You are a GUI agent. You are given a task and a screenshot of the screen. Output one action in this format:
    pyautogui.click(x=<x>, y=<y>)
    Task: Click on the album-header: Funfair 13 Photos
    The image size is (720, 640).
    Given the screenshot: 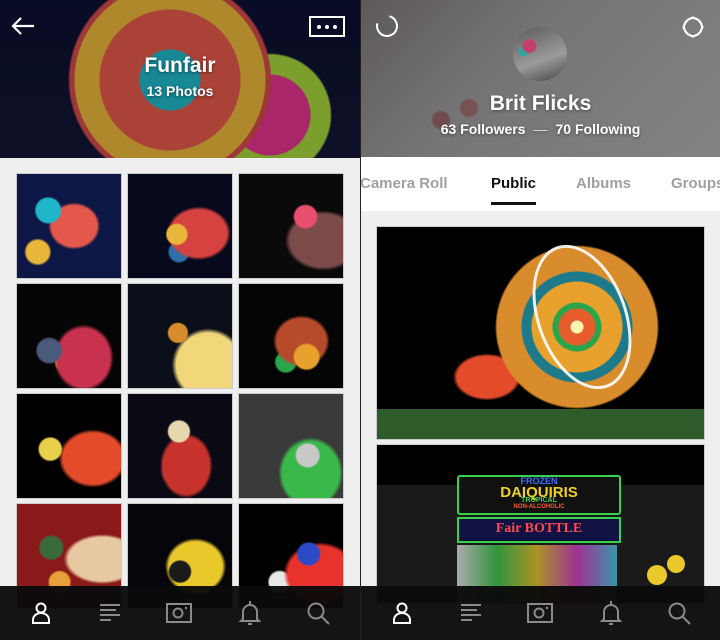 What is the action you would take?
    pyautogui.click(x=180, y=79)
    